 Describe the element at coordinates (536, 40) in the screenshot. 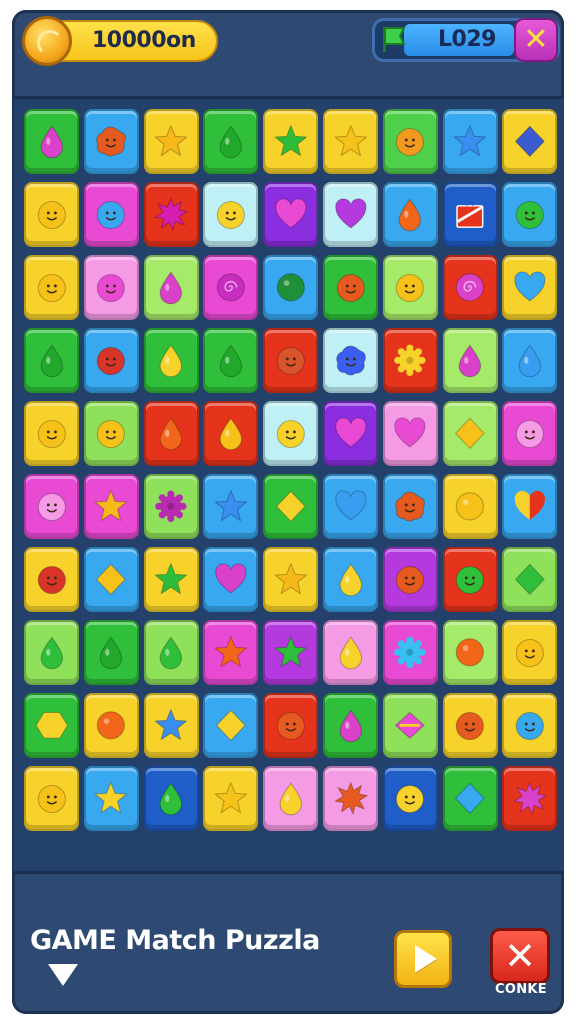

I see `close-top-button: ✕` at that location.